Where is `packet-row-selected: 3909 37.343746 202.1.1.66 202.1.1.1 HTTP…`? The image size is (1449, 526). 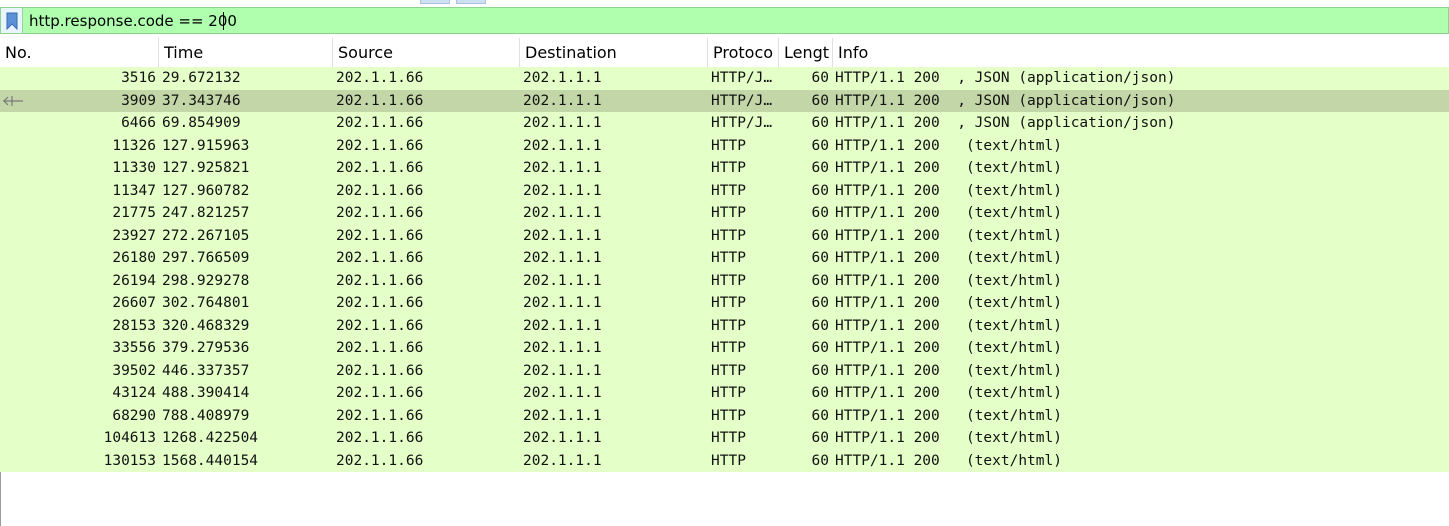 packet-row-selected: 3909 37.343746 202.1.1.66 202.1.1.1 HTTP… is located at coordinates (724, 100).